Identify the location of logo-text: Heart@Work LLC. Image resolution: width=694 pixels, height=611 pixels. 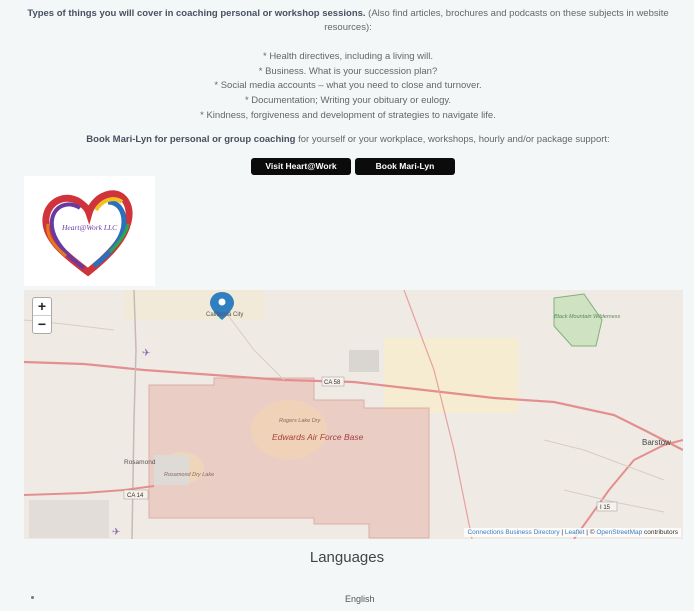
(89, 227).